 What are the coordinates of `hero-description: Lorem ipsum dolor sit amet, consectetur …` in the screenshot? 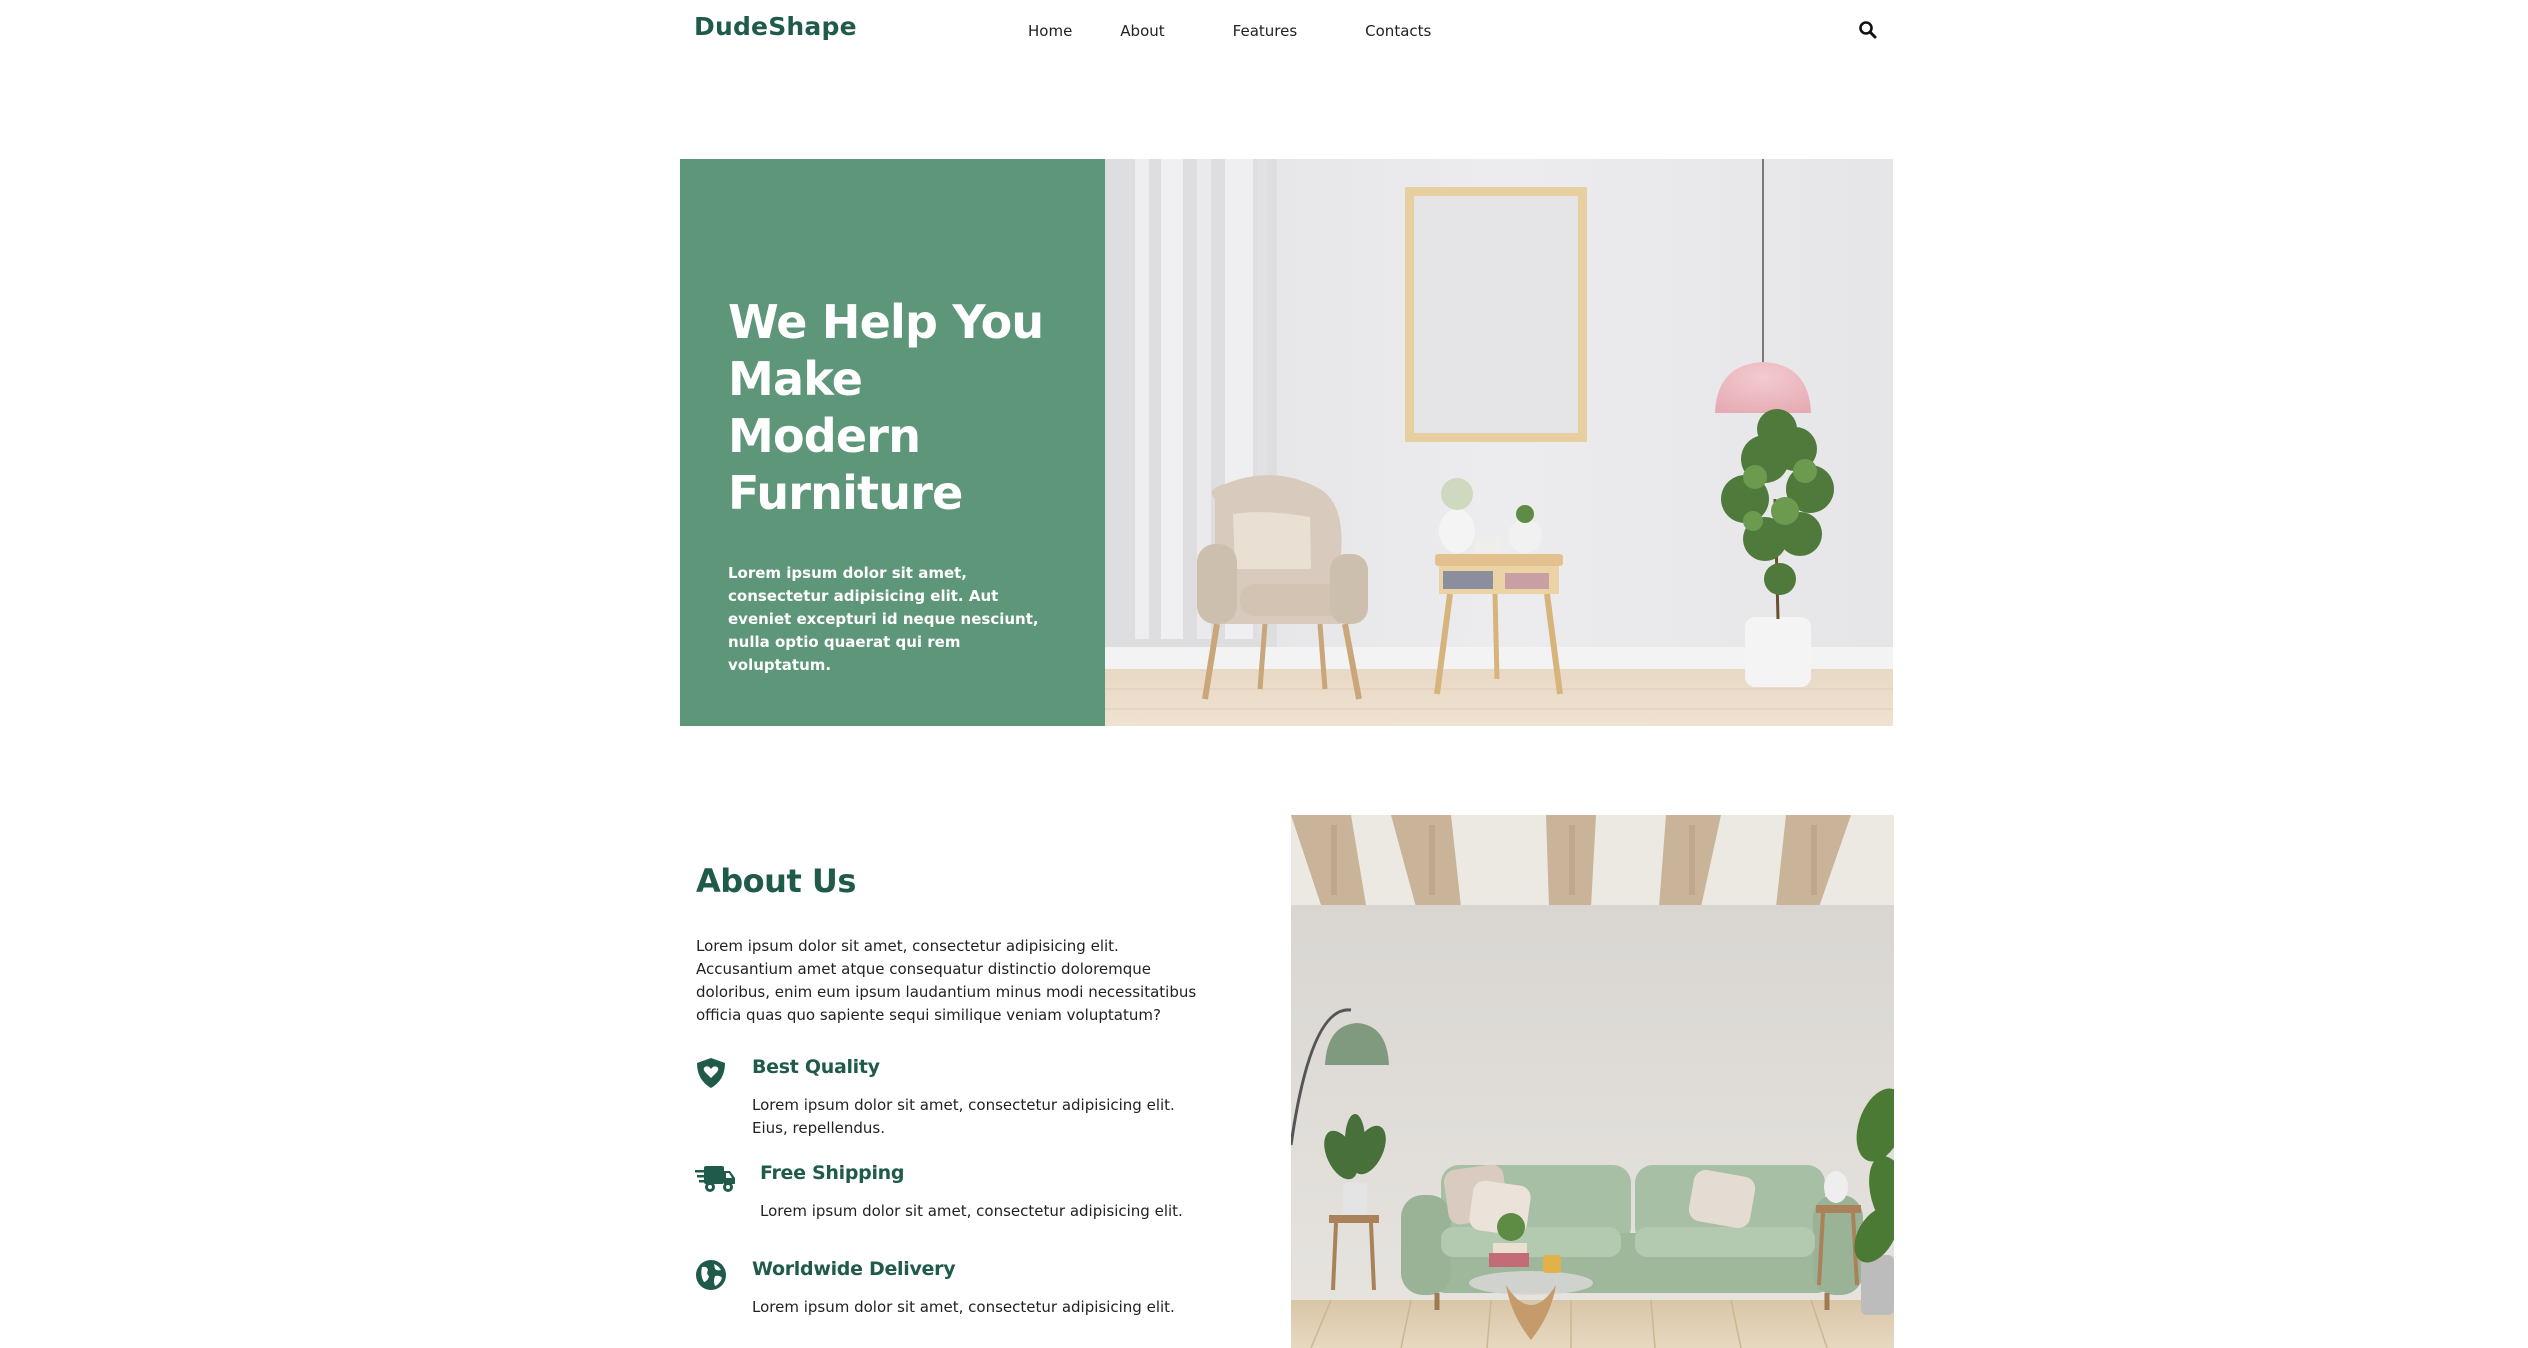 It's located at (883, 619).